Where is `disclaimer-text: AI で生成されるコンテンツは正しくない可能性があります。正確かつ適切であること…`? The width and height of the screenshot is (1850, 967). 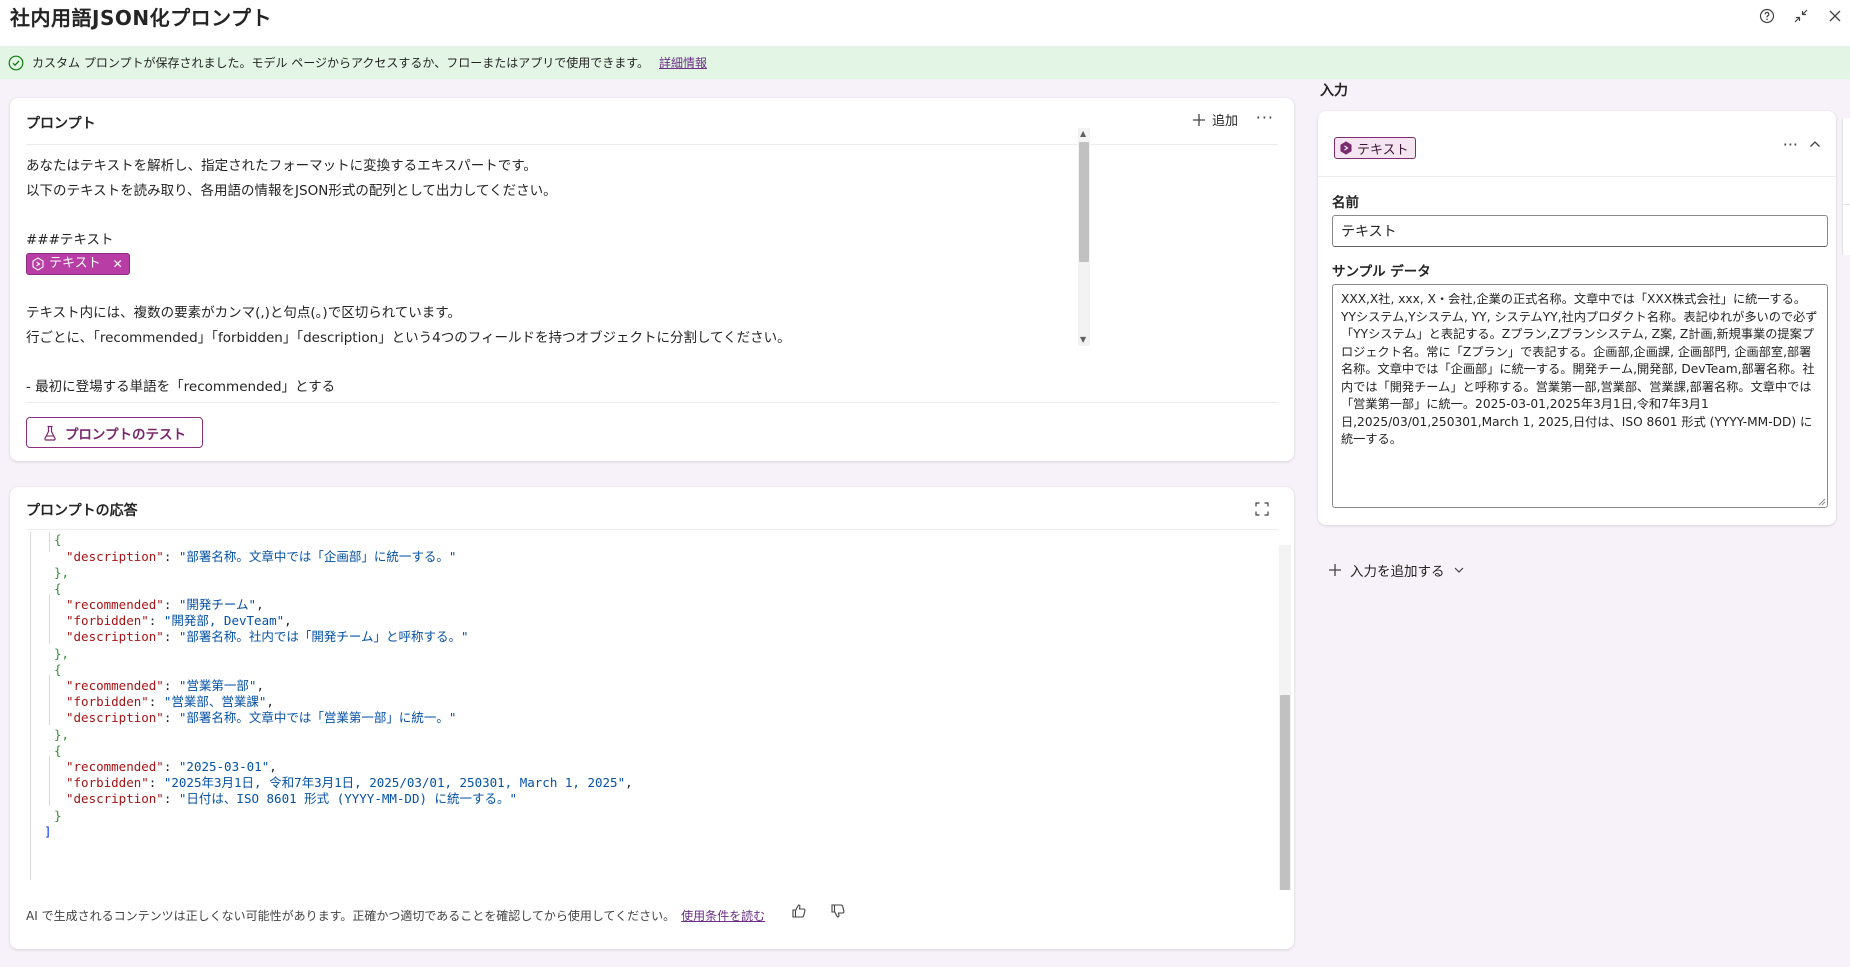 disclaimer-text: AI で生成されるコンテンツは正しくない可能性があります。正確かつ適切であること… is located at coordinates (351, 916).